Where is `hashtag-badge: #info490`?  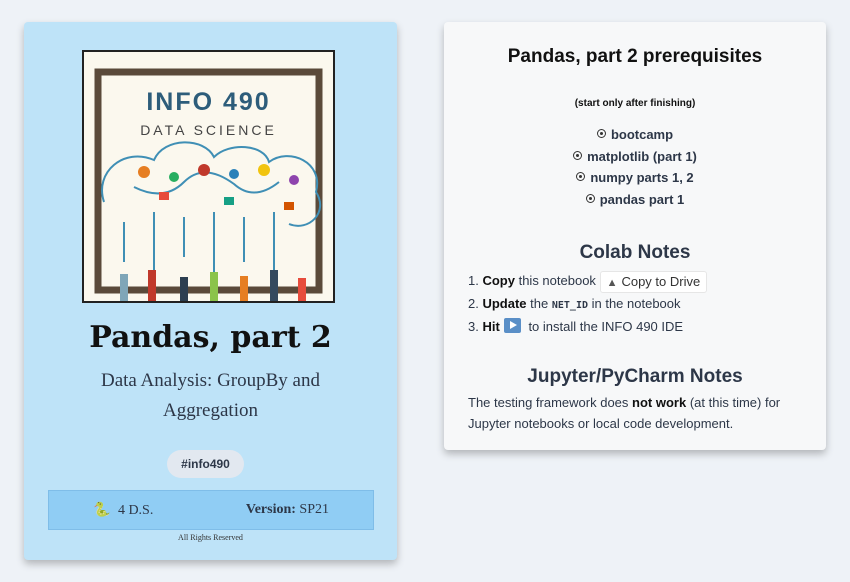
hashtag-badge: #info490 is located at coordinates (205, 464).